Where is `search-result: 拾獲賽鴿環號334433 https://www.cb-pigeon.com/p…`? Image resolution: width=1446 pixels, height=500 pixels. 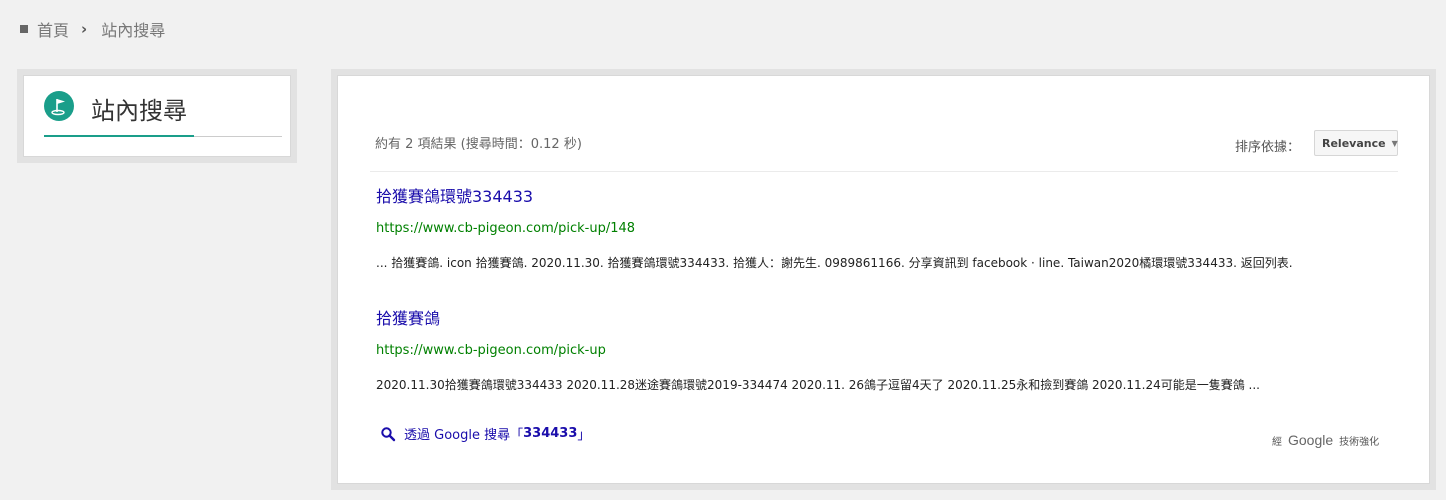
search-result: 拾獲賽鴿環號334433 https://www.cb-pigeon.com/p… is located at coordinates (834, 227).